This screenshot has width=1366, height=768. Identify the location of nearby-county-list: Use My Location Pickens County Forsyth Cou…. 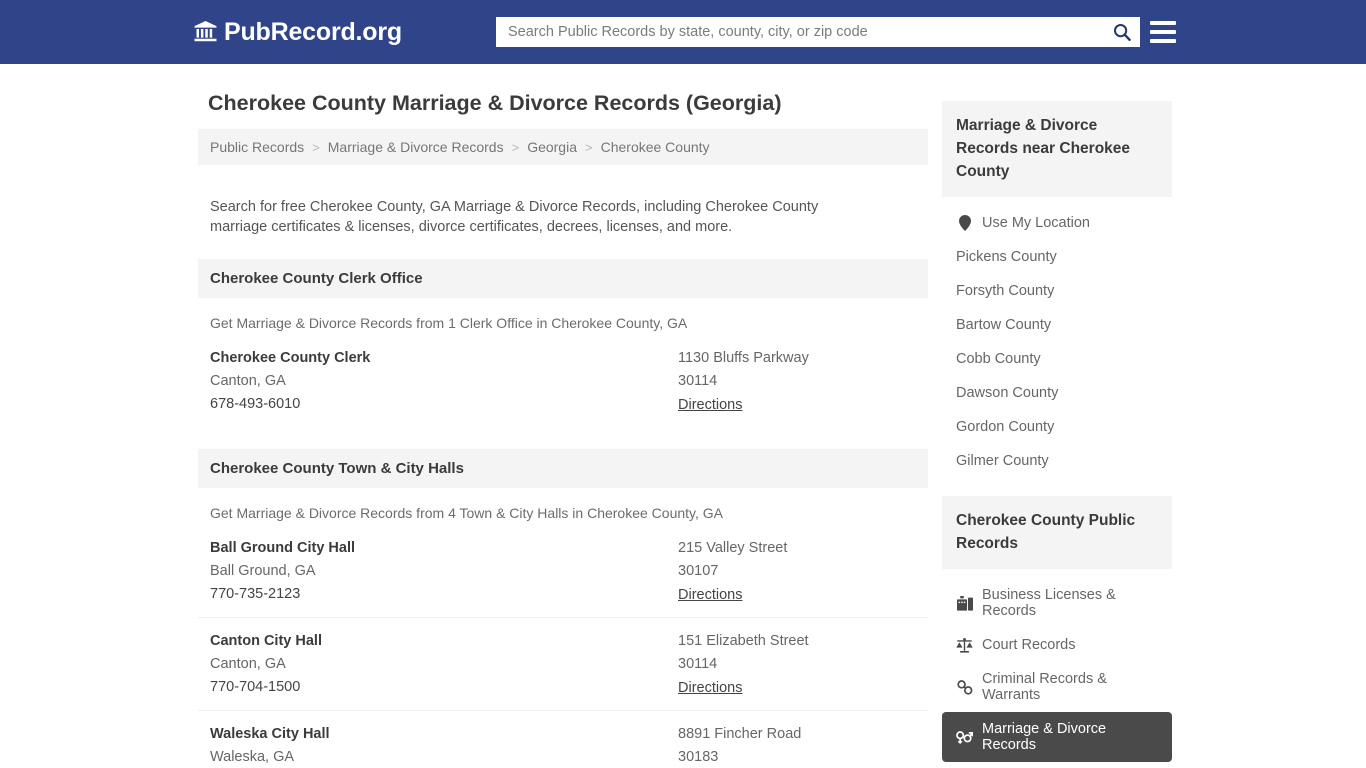
(1057, 337).